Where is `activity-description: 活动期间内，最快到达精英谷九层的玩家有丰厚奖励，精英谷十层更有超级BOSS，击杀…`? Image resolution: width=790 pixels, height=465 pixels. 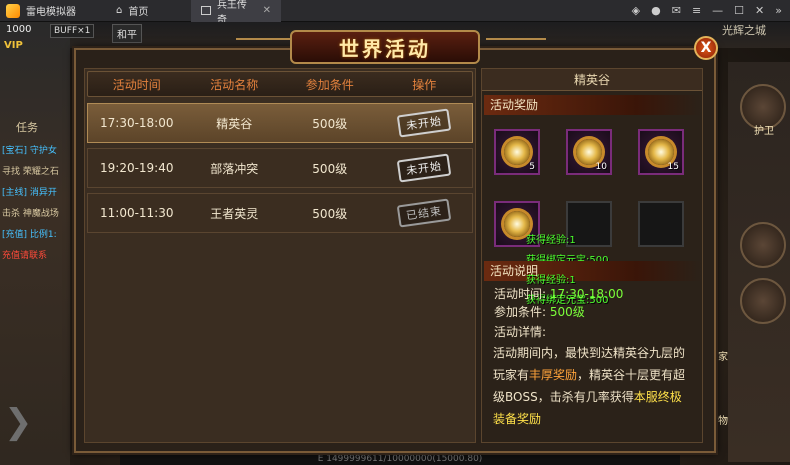 activity-description: 活动期间内，最快到达精英谷九层的玩家有丰厚奖励，精英谷十层更有超级BOSS，击杀… is located at coordinates (593, 386).